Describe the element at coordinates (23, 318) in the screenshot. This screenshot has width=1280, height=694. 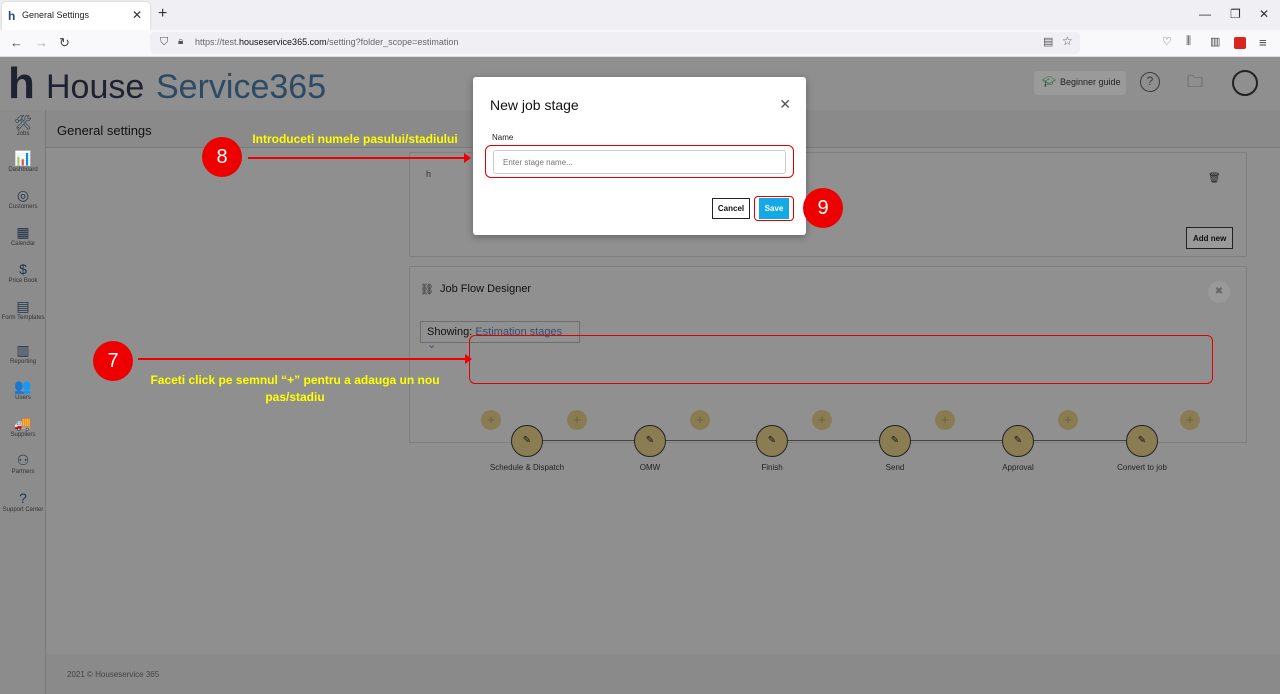
I see `sidebar-item-label: Form Templates` at that location.